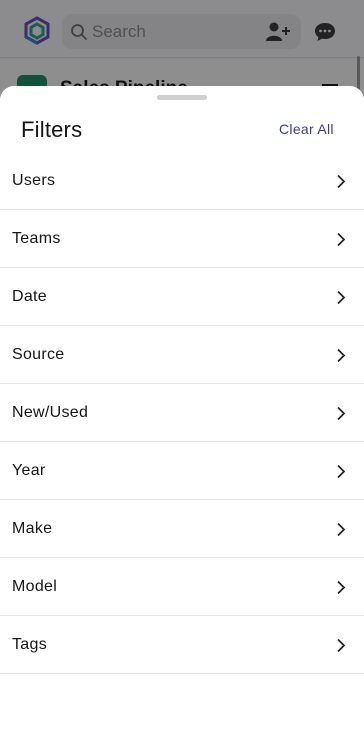  Describe the element at coordinates (182, 239) in the screenshot. I see `filter-row-teams: Teams` at that location.